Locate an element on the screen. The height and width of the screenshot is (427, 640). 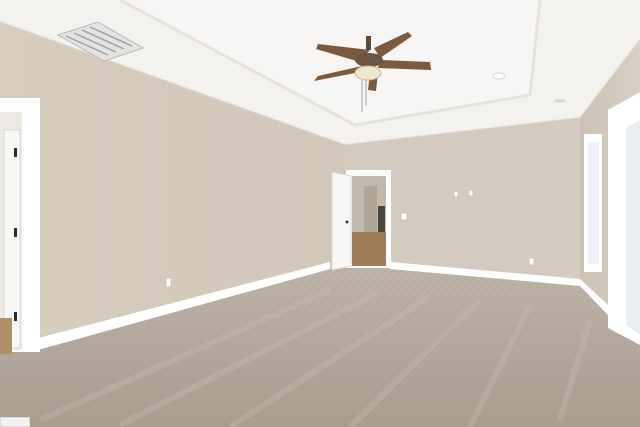
left-door-floor-threshold is located at coordinates (6, 336).